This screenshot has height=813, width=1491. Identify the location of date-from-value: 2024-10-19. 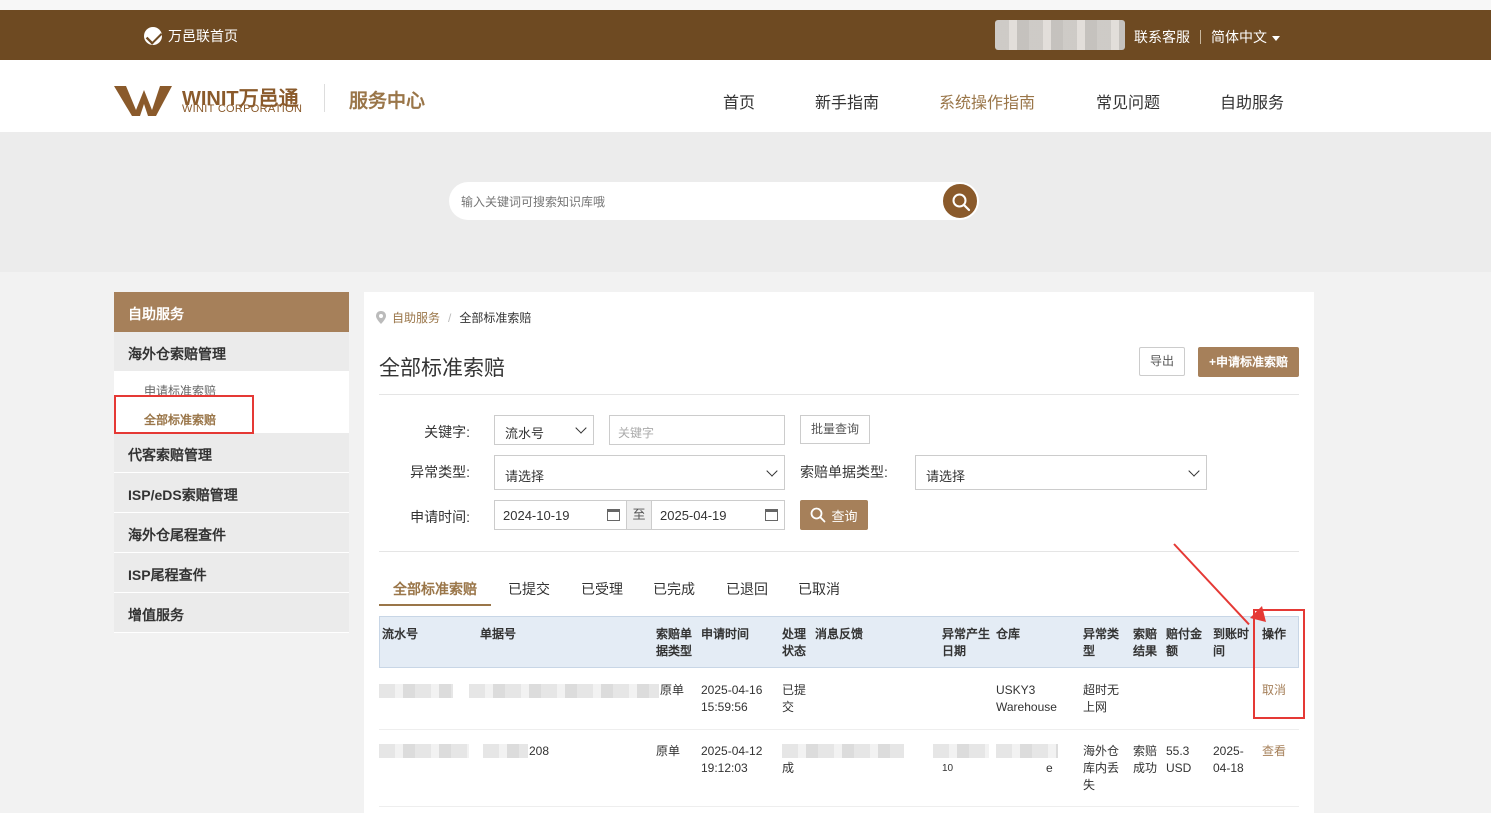
(536, 515).